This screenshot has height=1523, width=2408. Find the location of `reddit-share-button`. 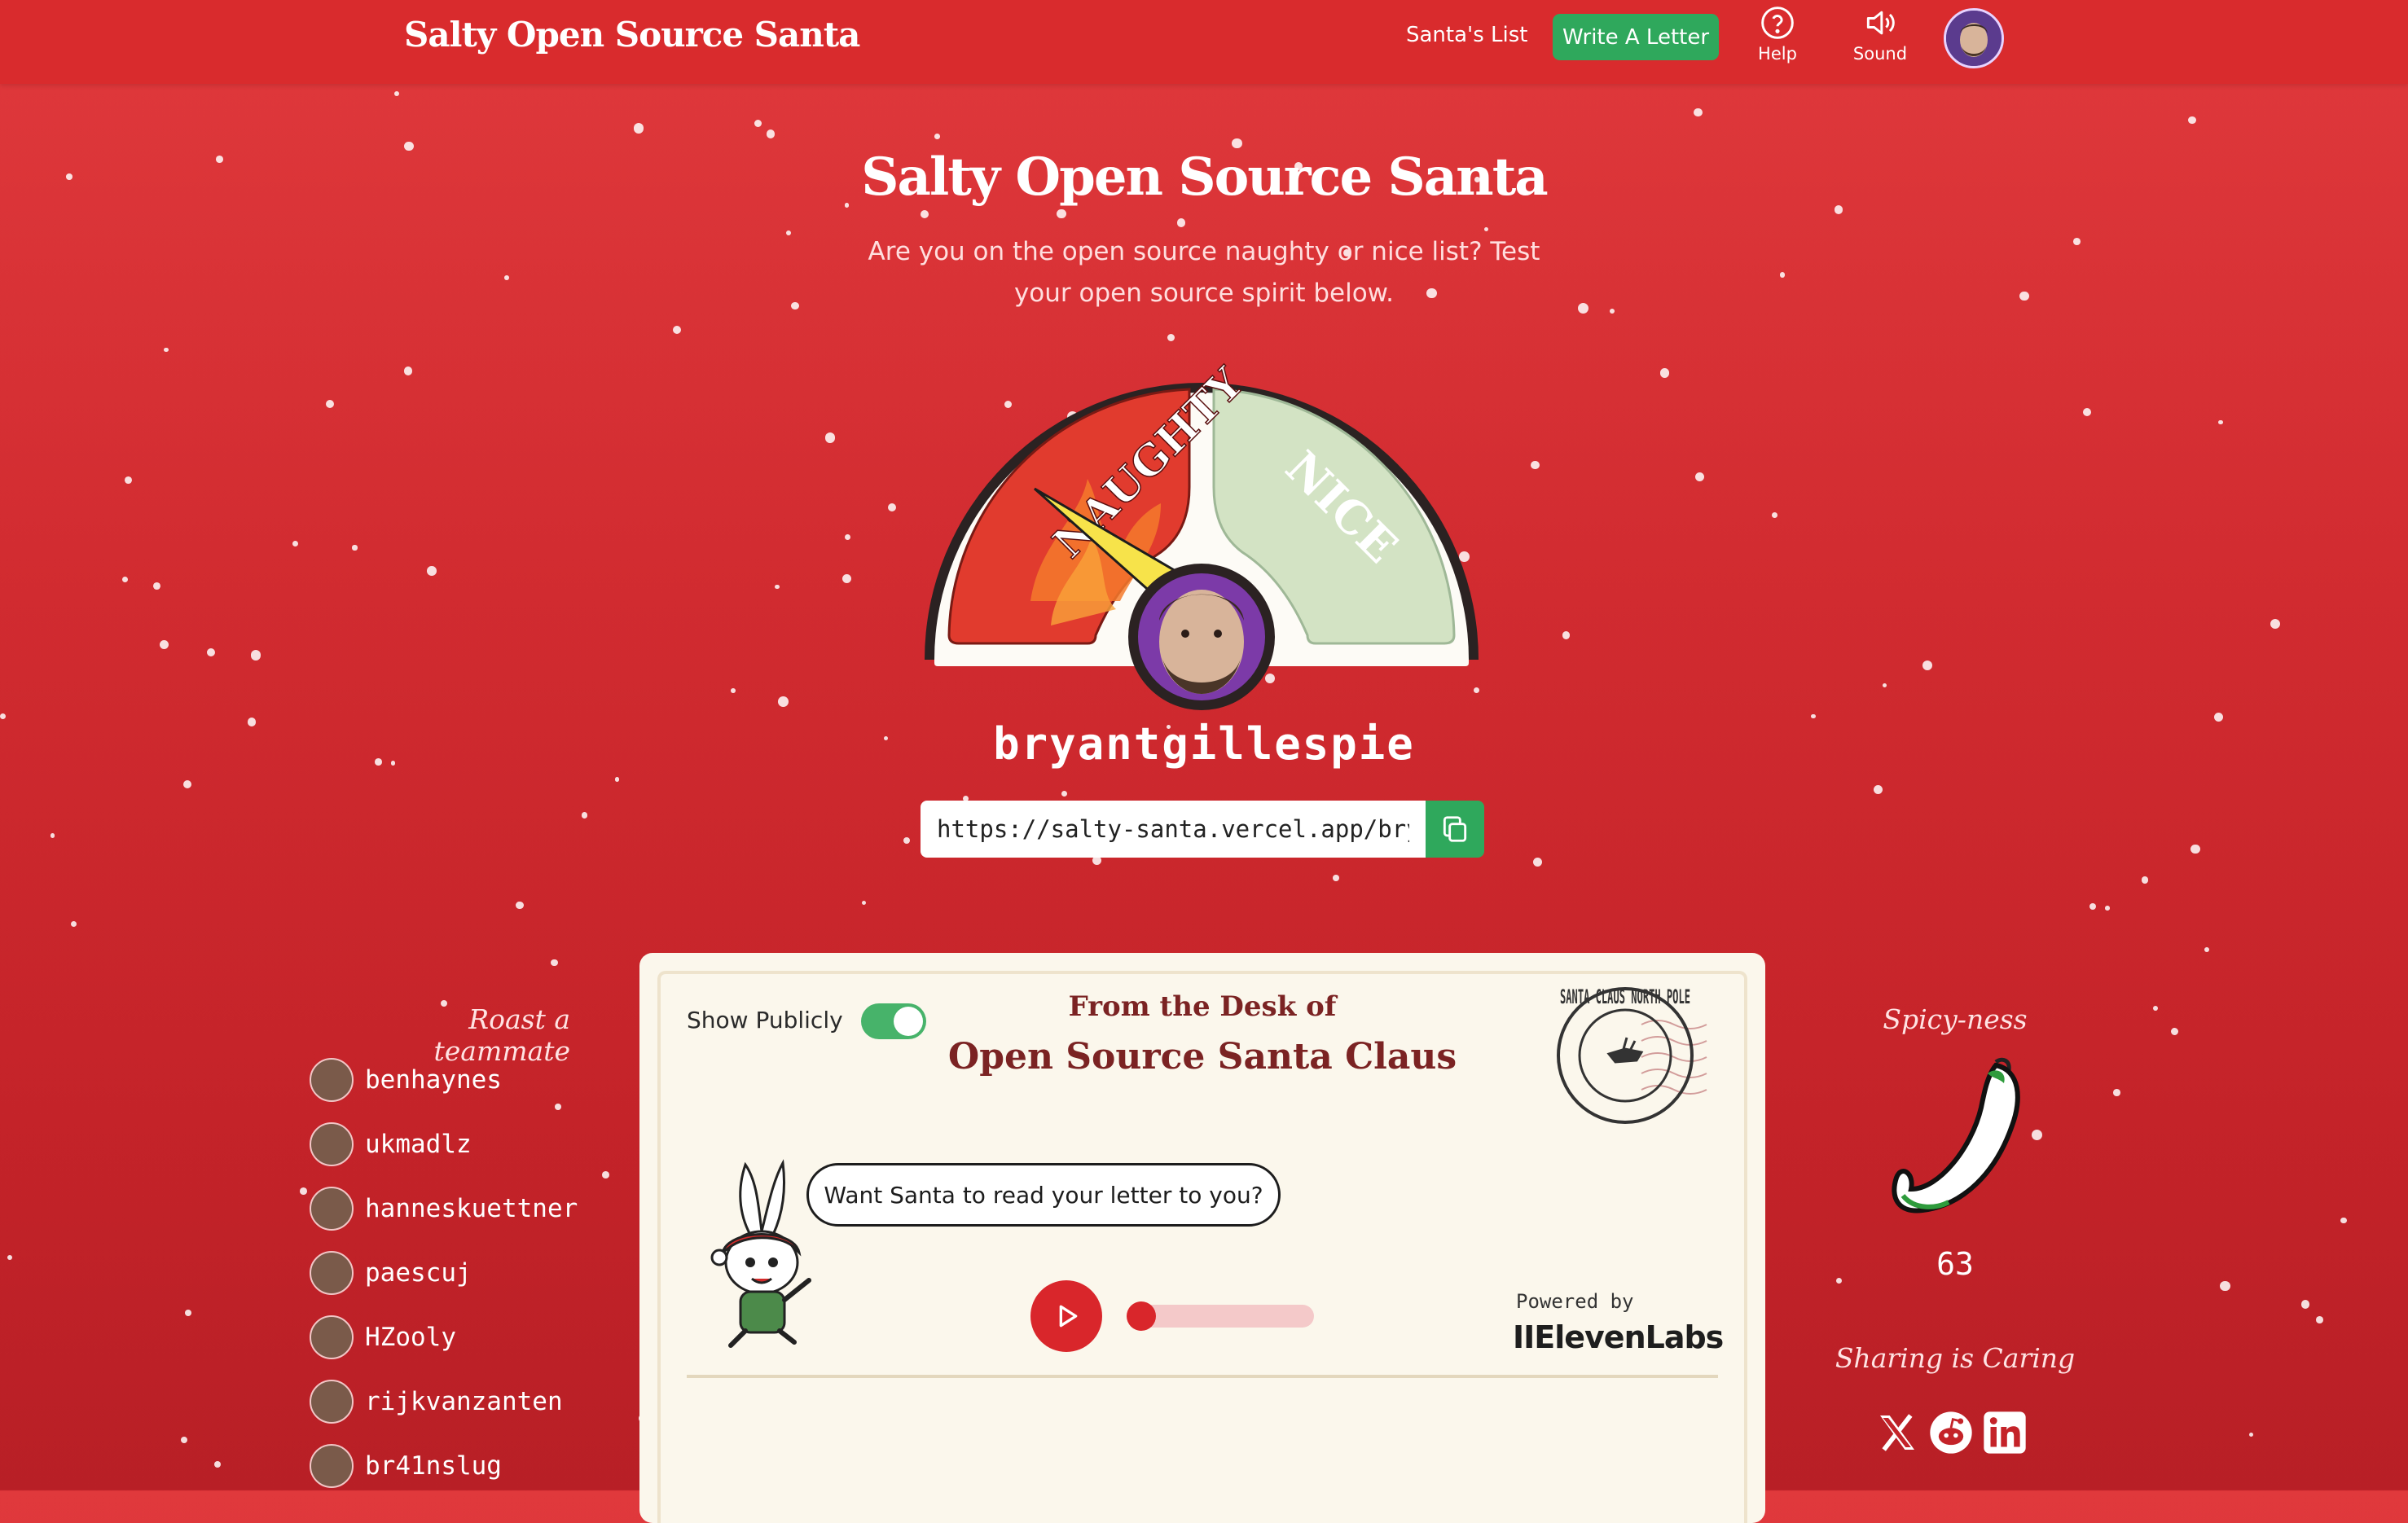

reddit-share-button is located at coordinates (1951, 1432).